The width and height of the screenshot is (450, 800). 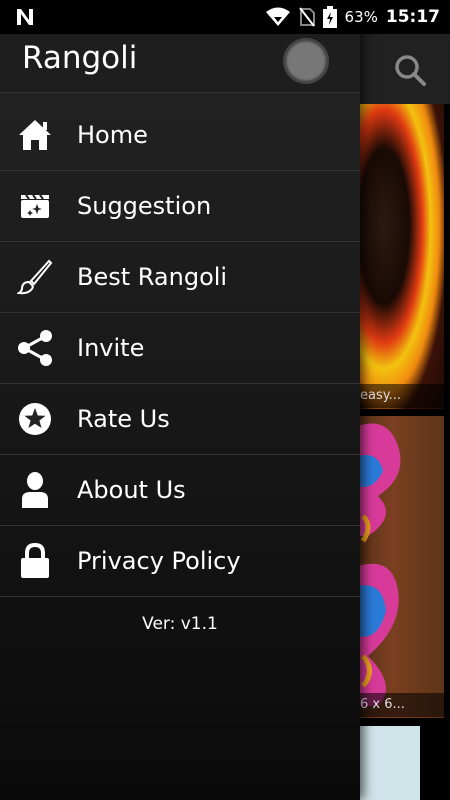 What do you see at coordinates (412, 17) in the screenshot?
I see `clock: 15:17` at bounding box center [412, 17].